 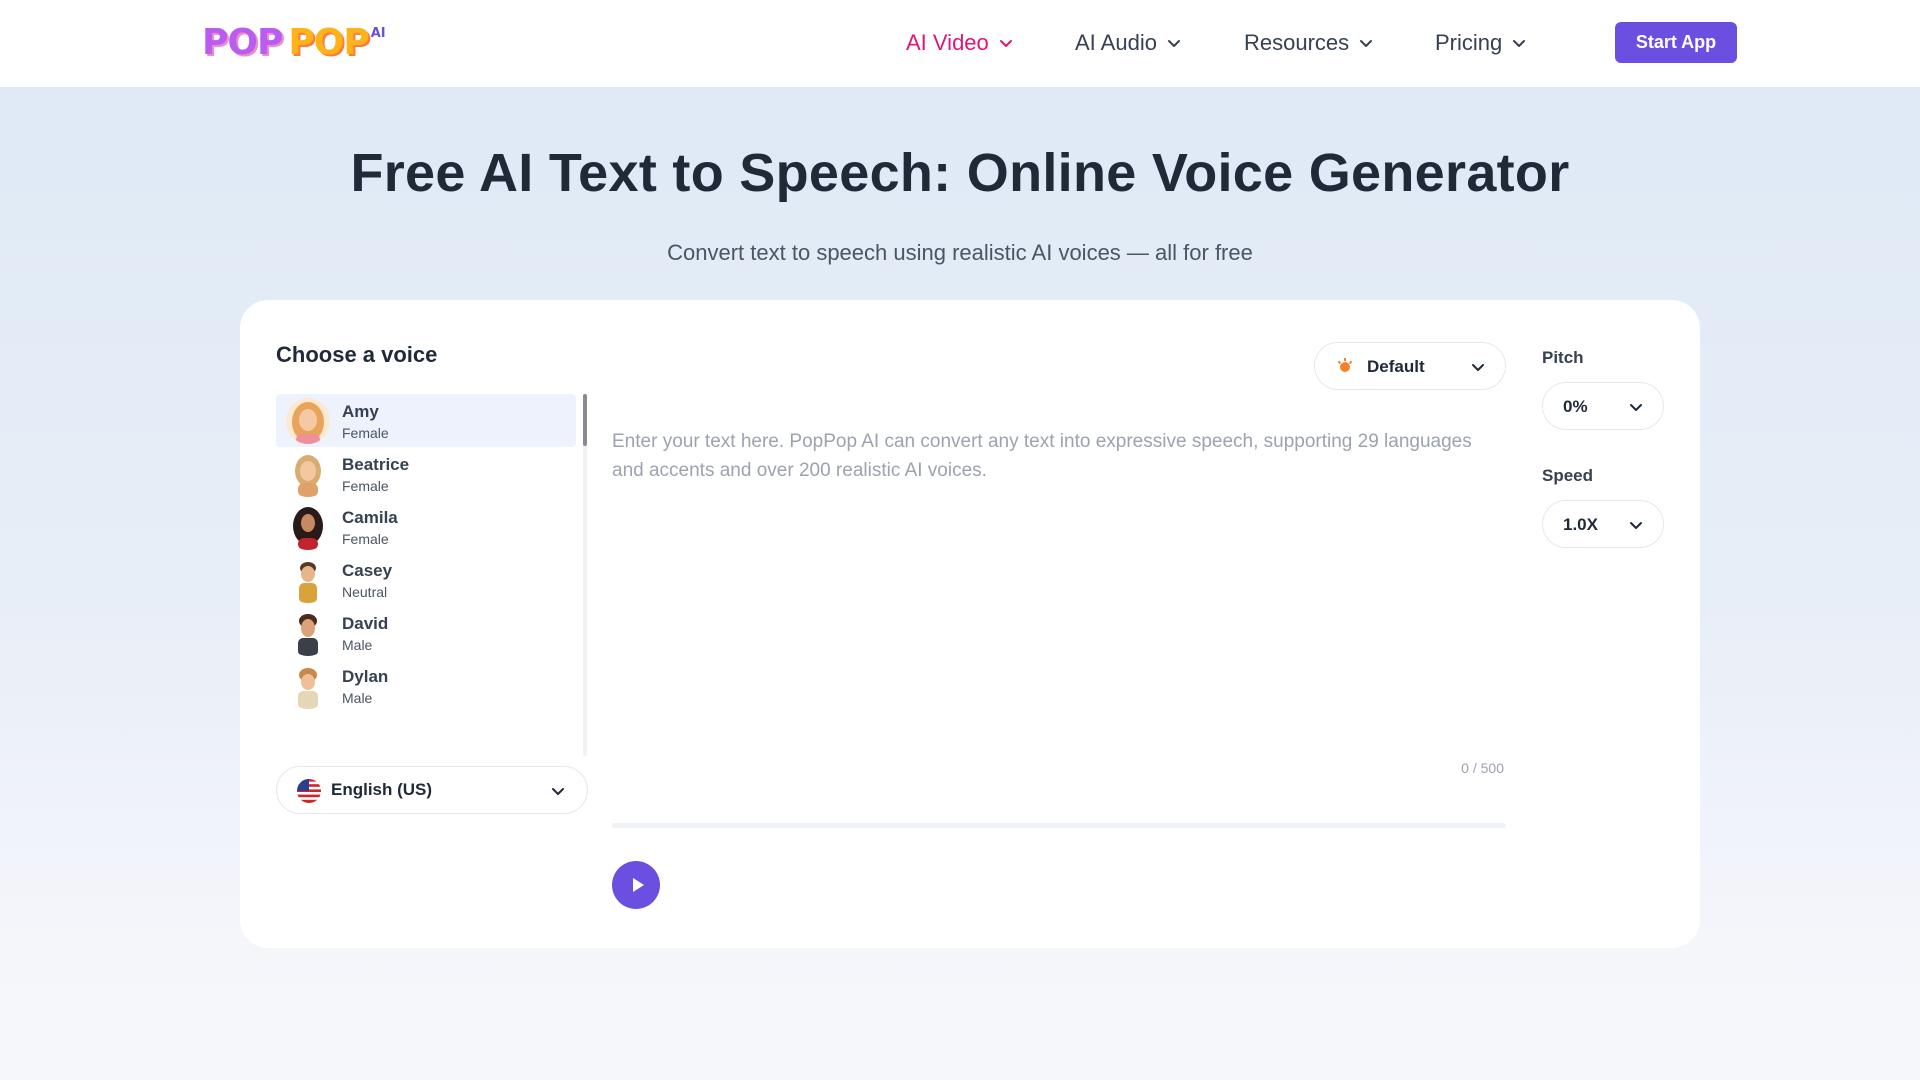 I want to click on text-input, so click(x=1055, y=577).